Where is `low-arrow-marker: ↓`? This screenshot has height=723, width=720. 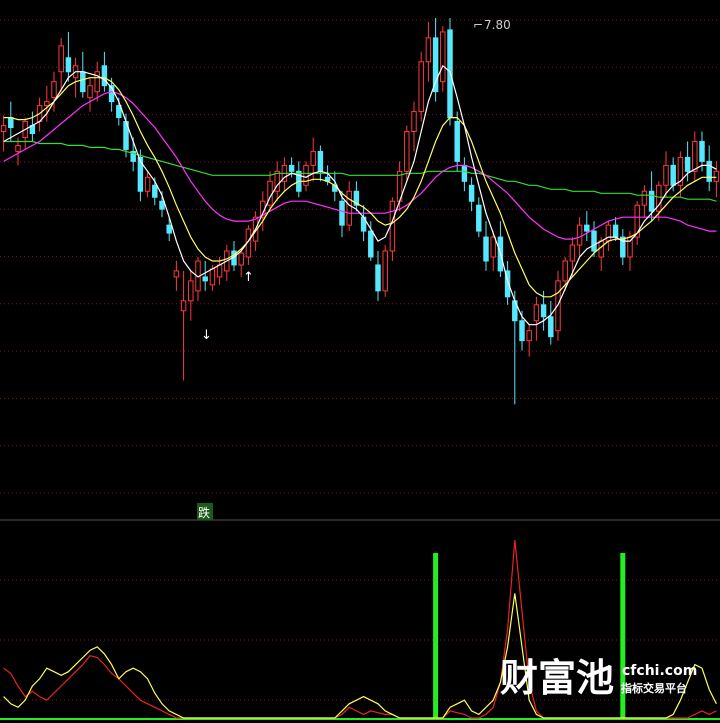
low-arrow-marker: ↓ is located at coordinates (206, 335).